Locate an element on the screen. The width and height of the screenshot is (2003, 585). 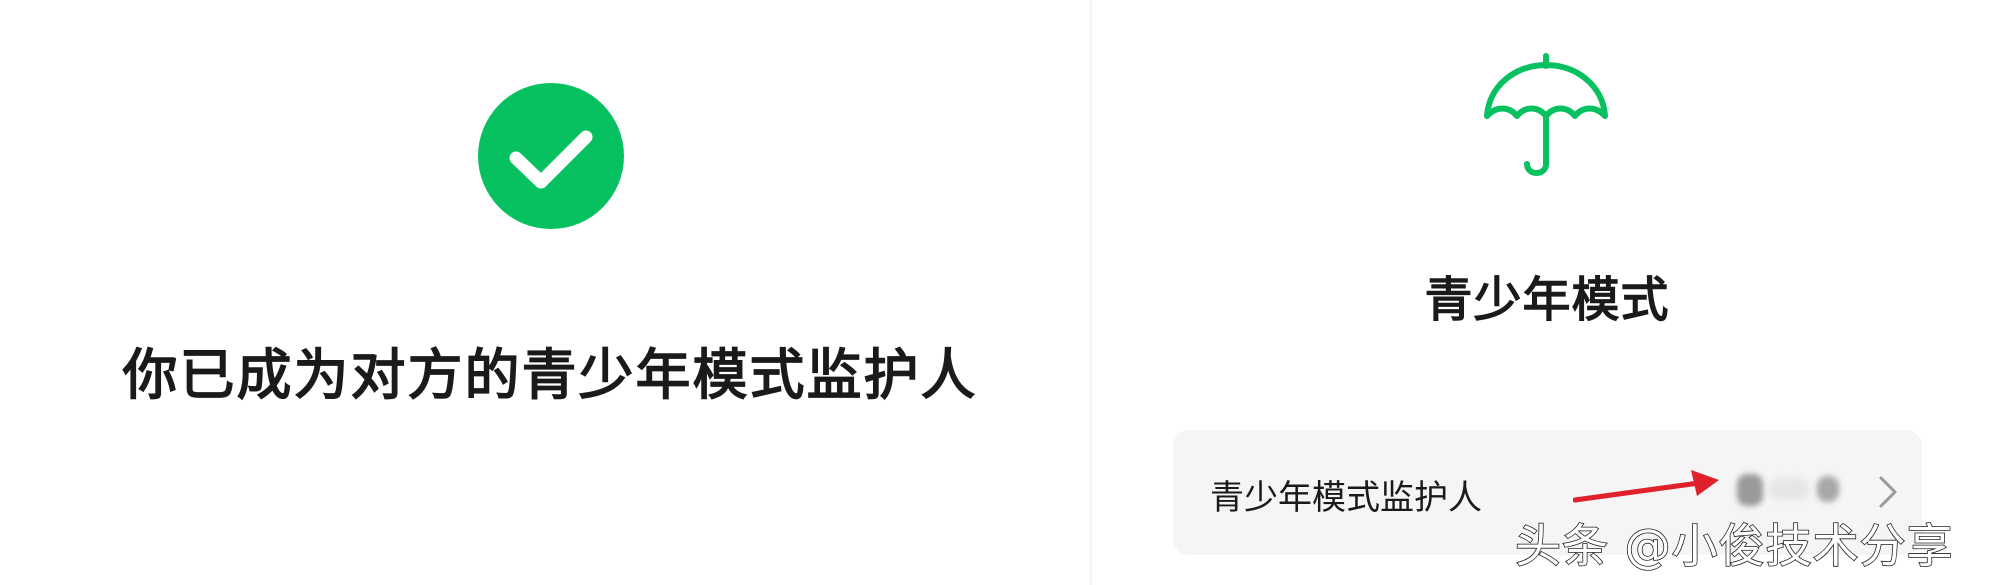
page-title: 青少年模式 is located at coordinates (1547, 300).